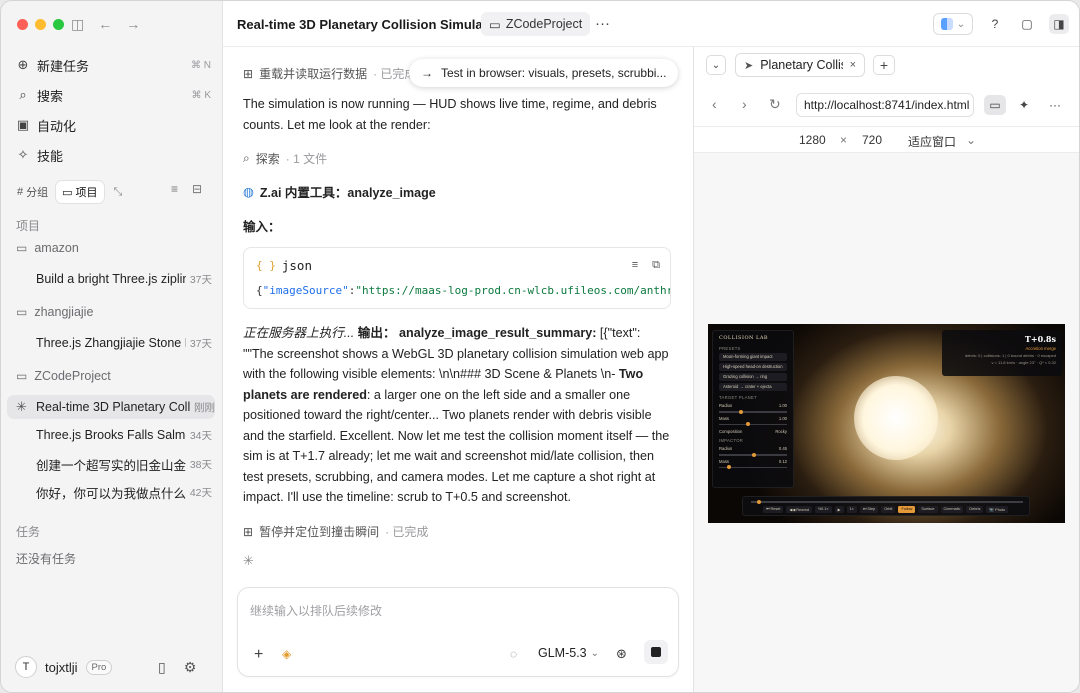 Image resolution: width=1080 pixels, height=693 pixels. What do you see at coordinates (888, 509) in the screenshot?
I see `sim-control-button: Orbit` at bounding box center [888, 509].